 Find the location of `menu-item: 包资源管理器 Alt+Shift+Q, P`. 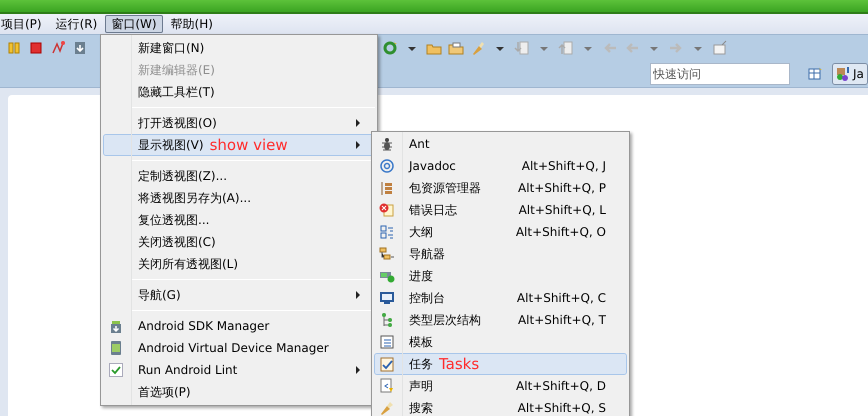

menu-item: 包资源管理器 Alt+Shift+Q, P is located at coordinates (500, 188).